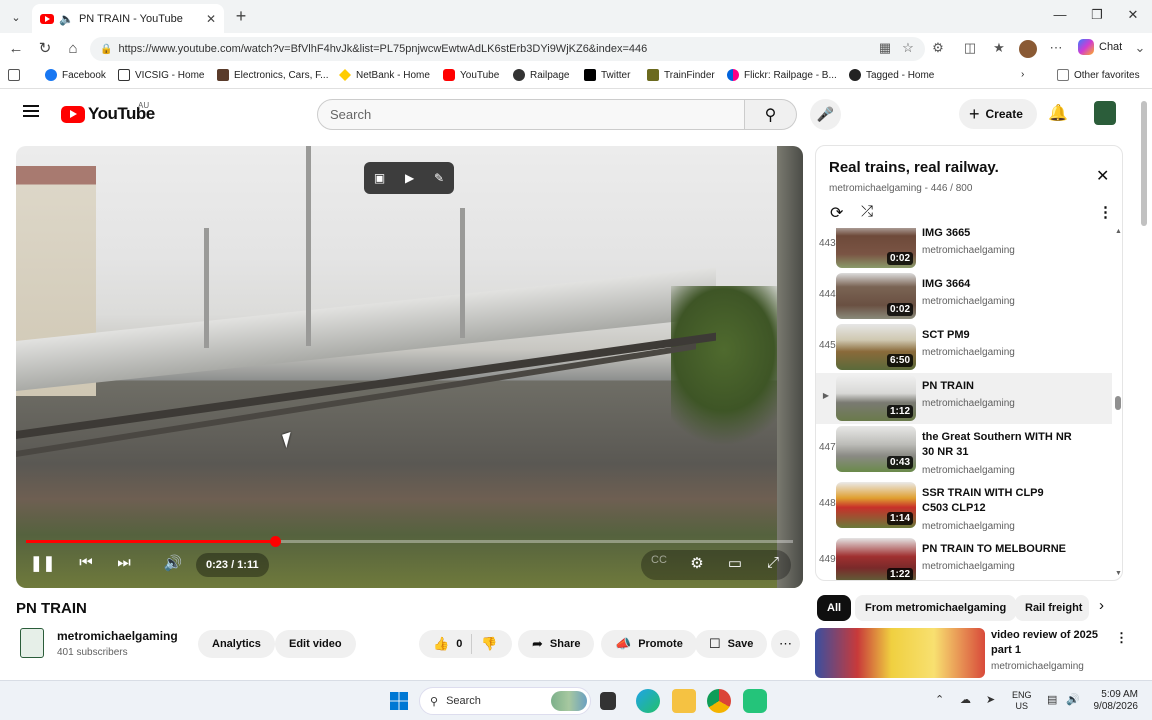  I want to click on clip-icon: ▶, so click(409, 178).